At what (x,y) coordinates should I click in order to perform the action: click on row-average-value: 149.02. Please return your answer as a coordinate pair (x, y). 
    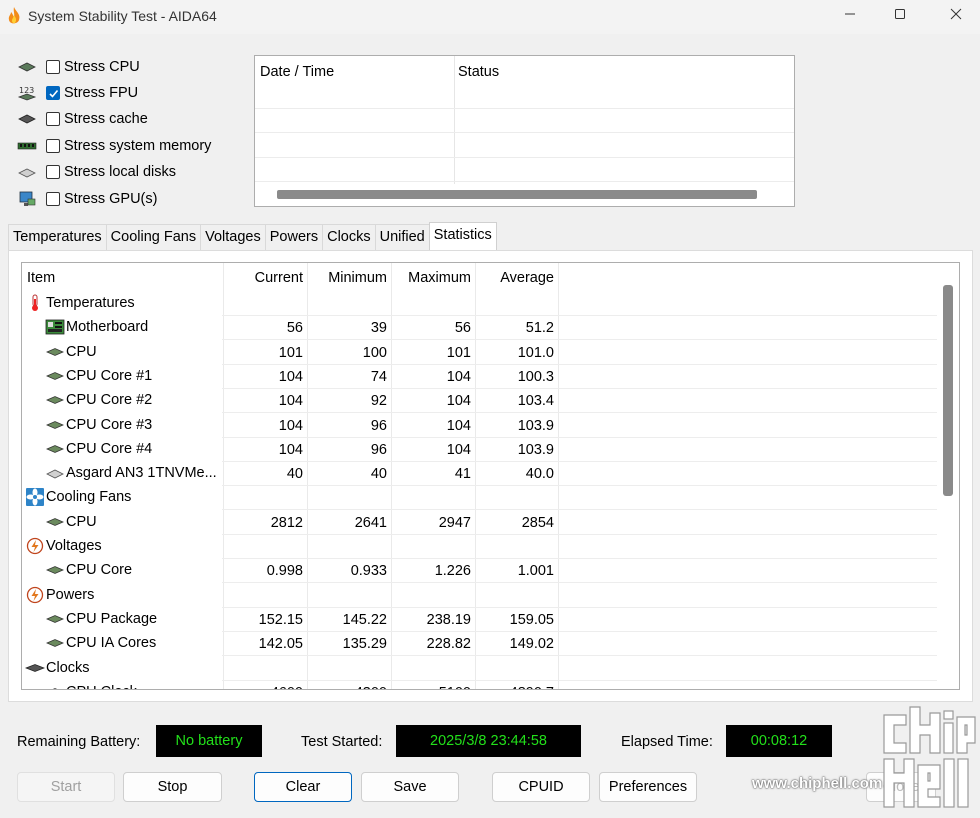
    Looking at the image, I should click on (531, 644).